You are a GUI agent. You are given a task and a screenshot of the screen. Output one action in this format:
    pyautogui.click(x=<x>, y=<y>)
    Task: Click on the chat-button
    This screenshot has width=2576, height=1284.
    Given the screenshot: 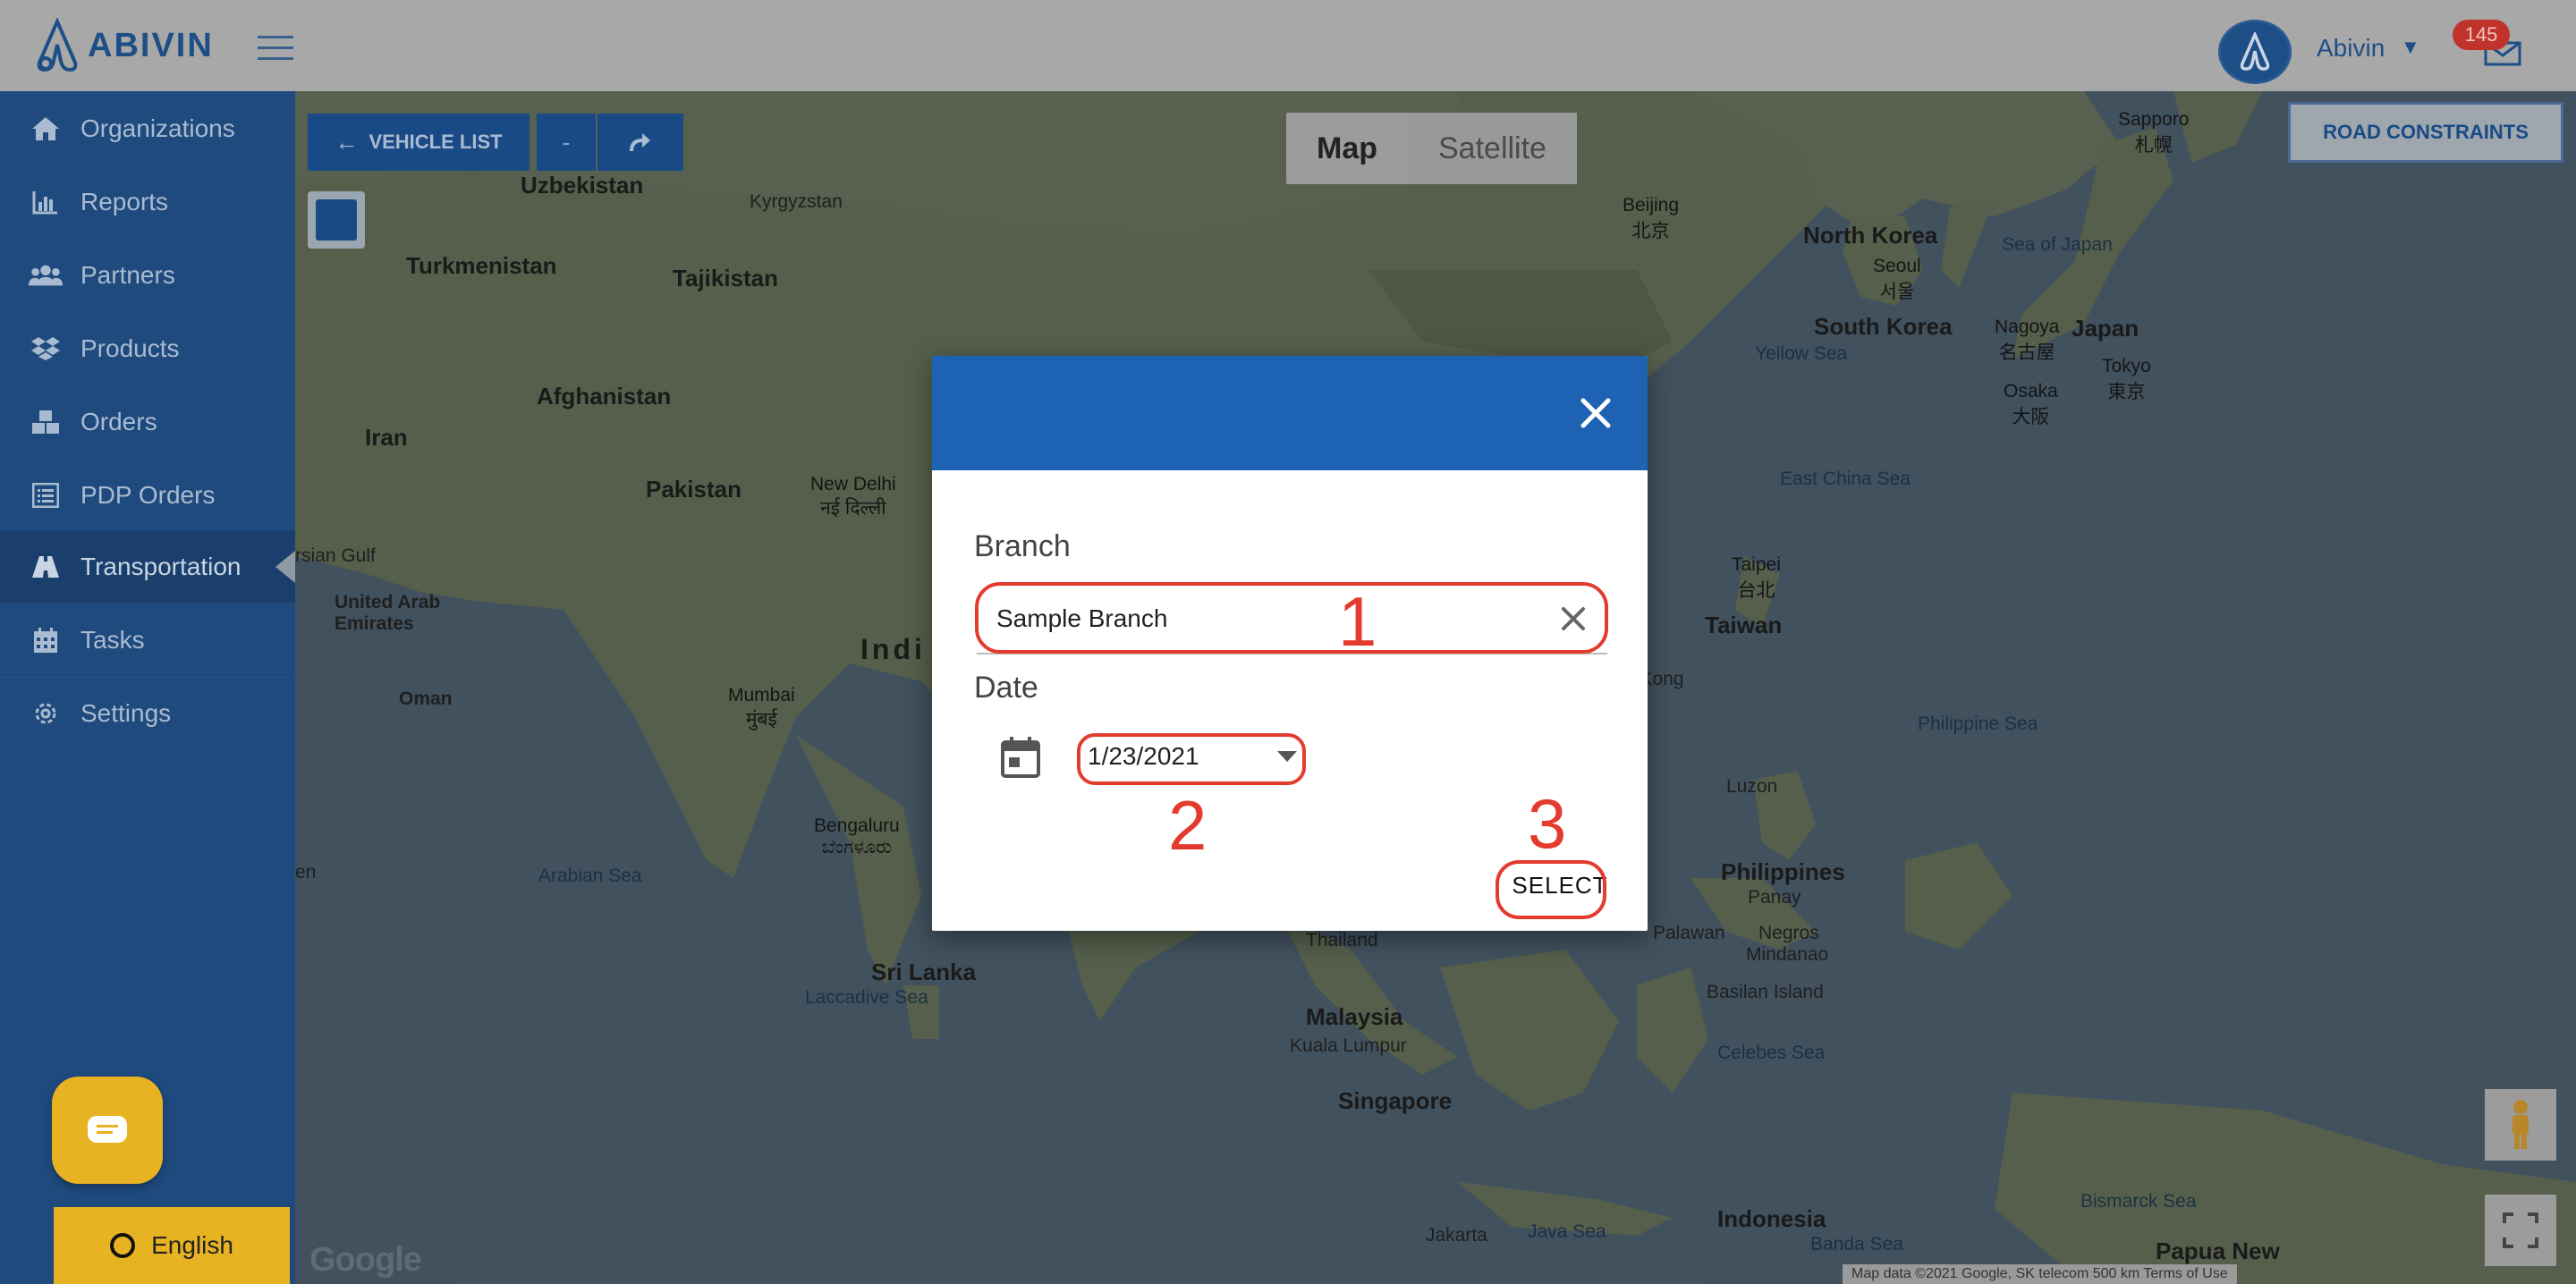 What is the action you would take?
    pyautogui.click(x=107, y=1131)
    